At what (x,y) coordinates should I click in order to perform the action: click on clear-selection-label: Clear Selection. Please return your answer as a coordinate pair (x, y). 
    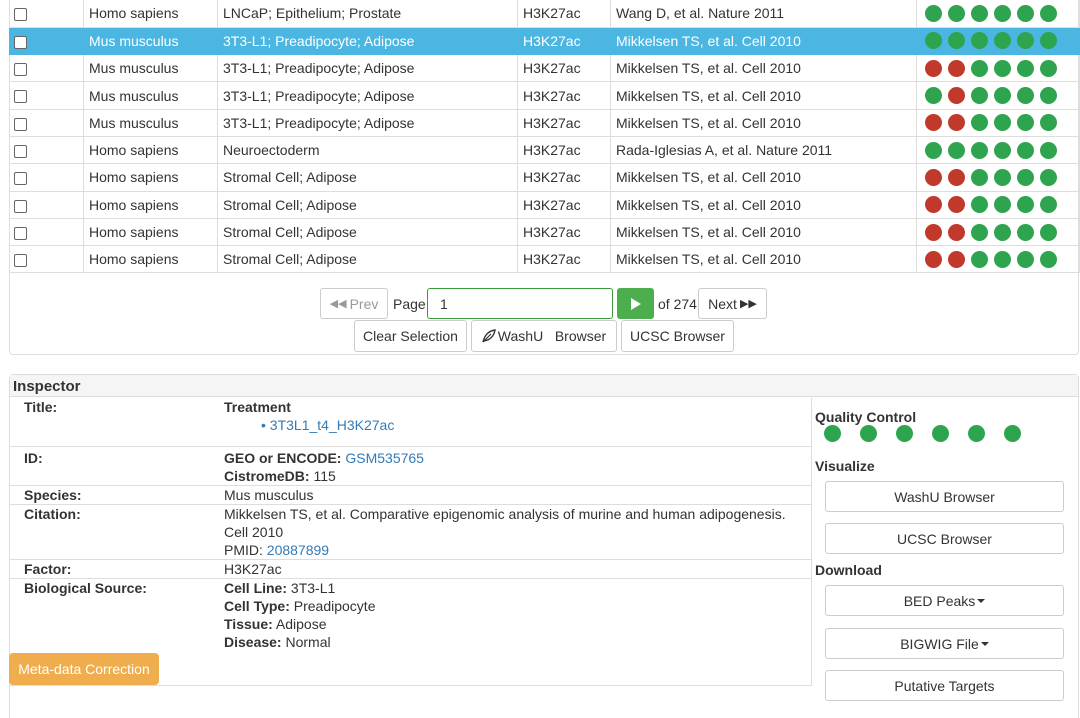
    Looking at the image, I should click on (410, 336).